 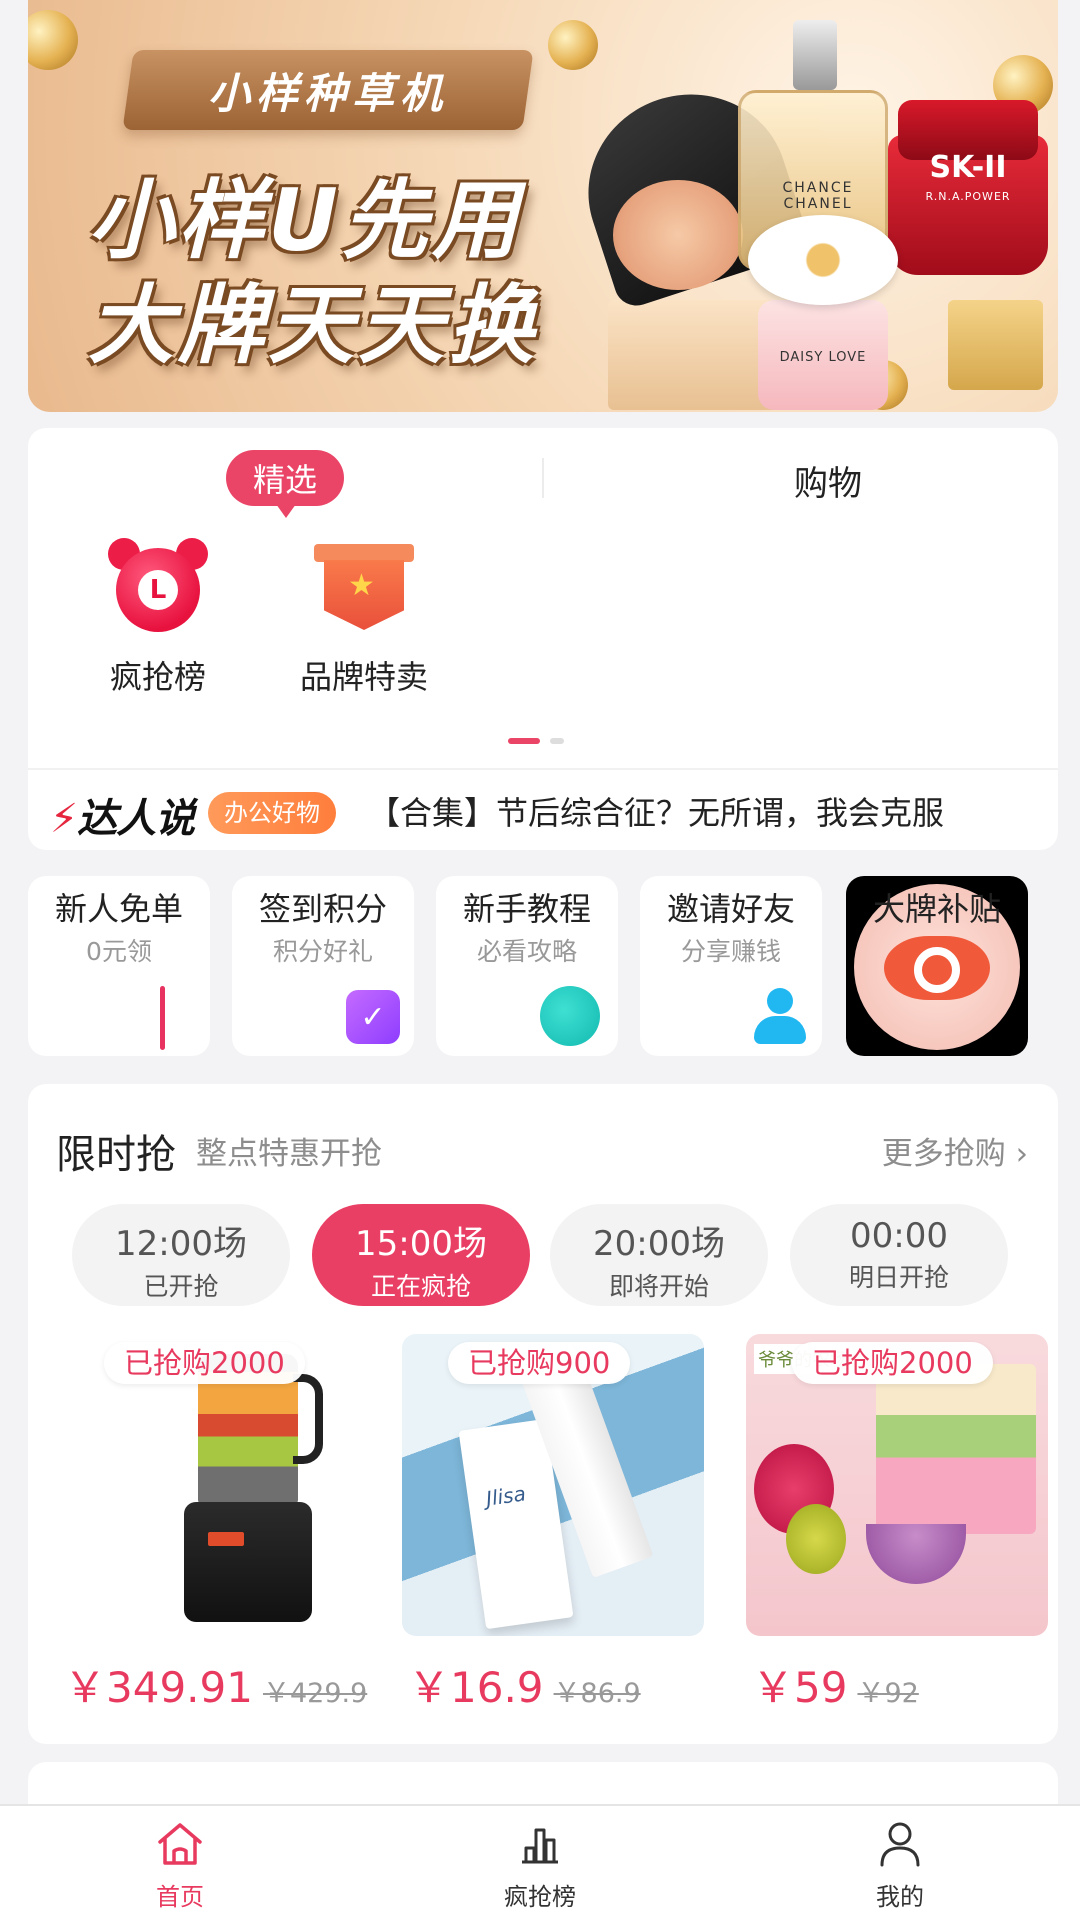 I want to click on home-icon, so click(x=180, y=1844).